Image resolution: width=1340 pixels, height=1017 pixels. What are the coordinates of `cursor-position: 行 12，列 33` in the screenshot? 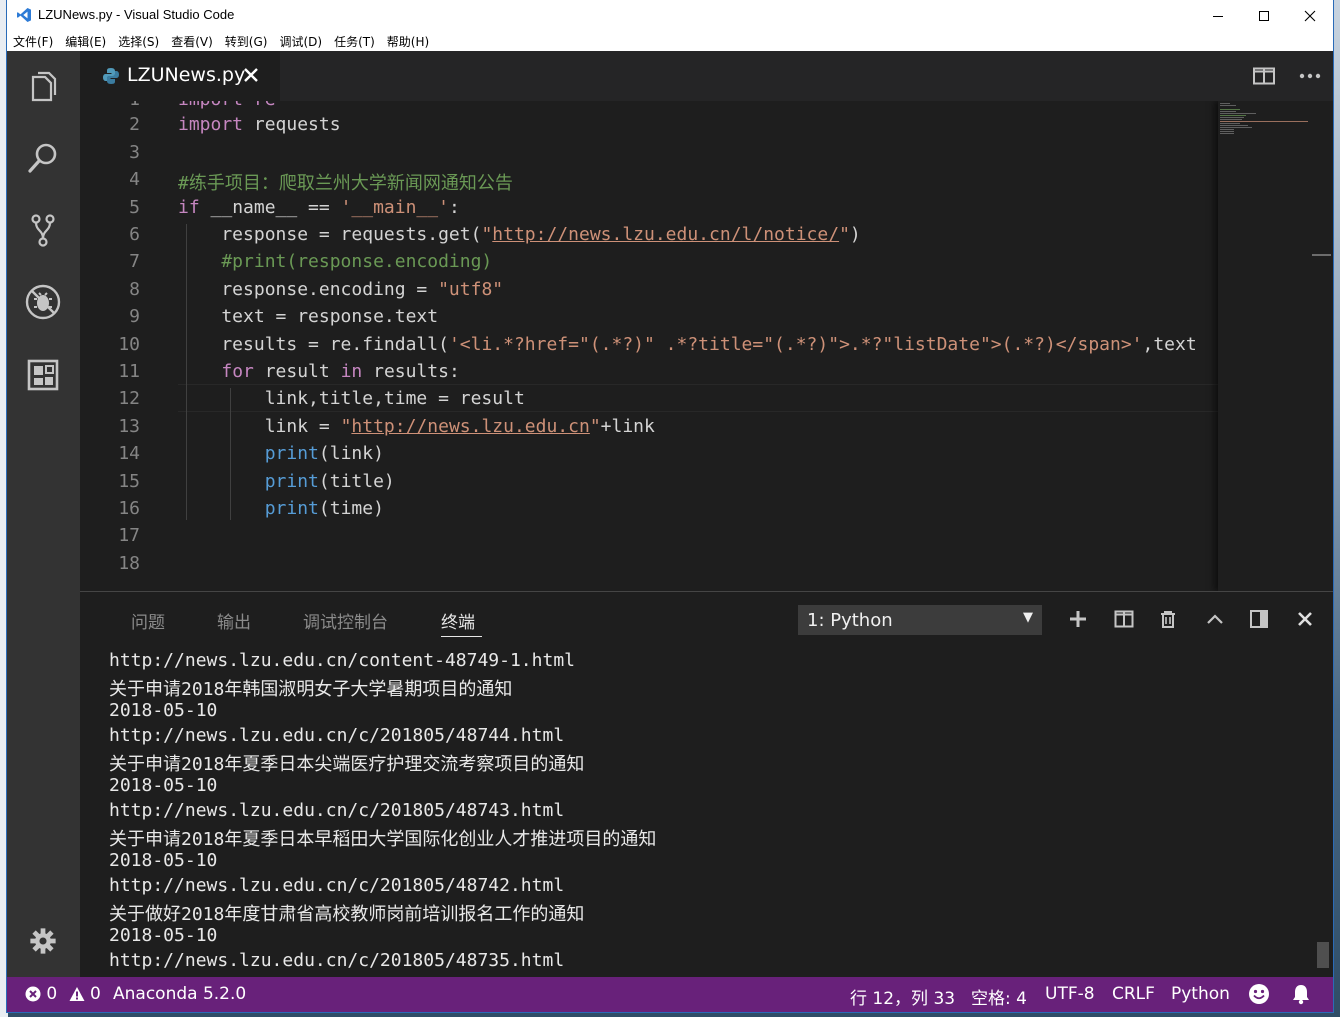 It's located at (902, 996).